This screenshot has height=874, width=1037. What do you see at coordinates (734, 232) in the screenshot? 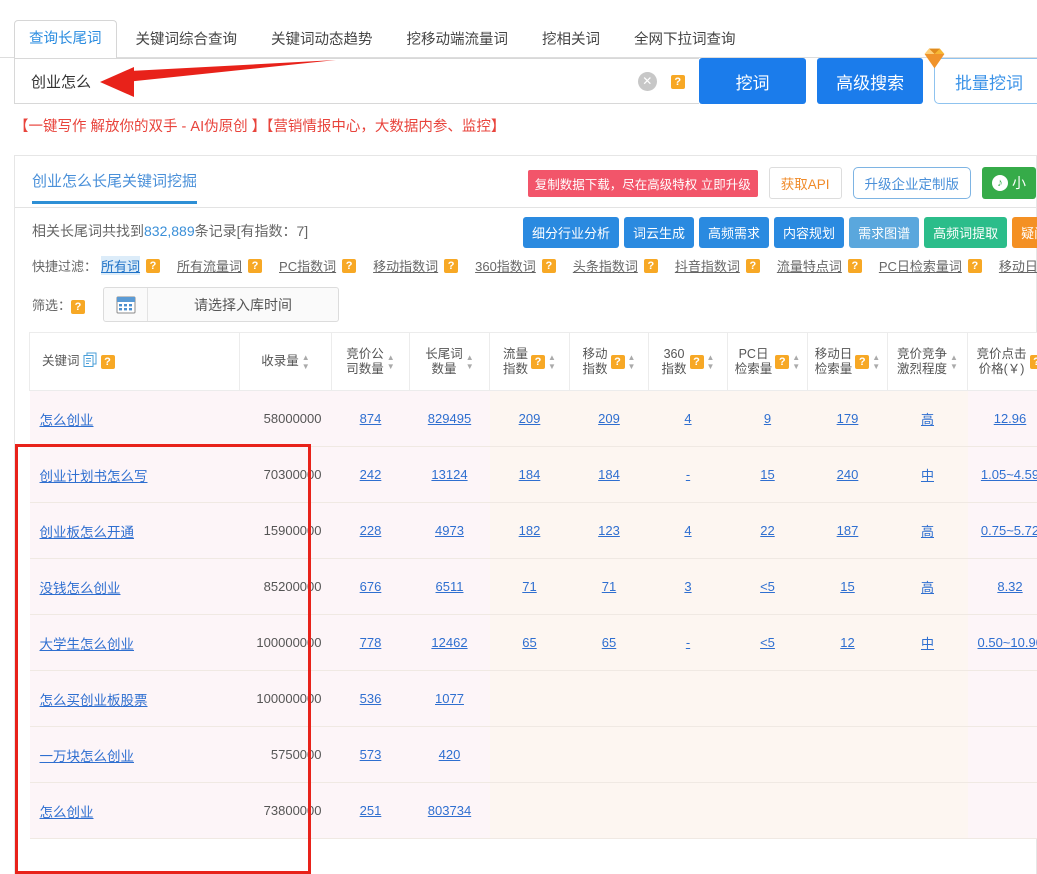
I see `action-button-2: 高频需求` at bounding box center [734, 232].